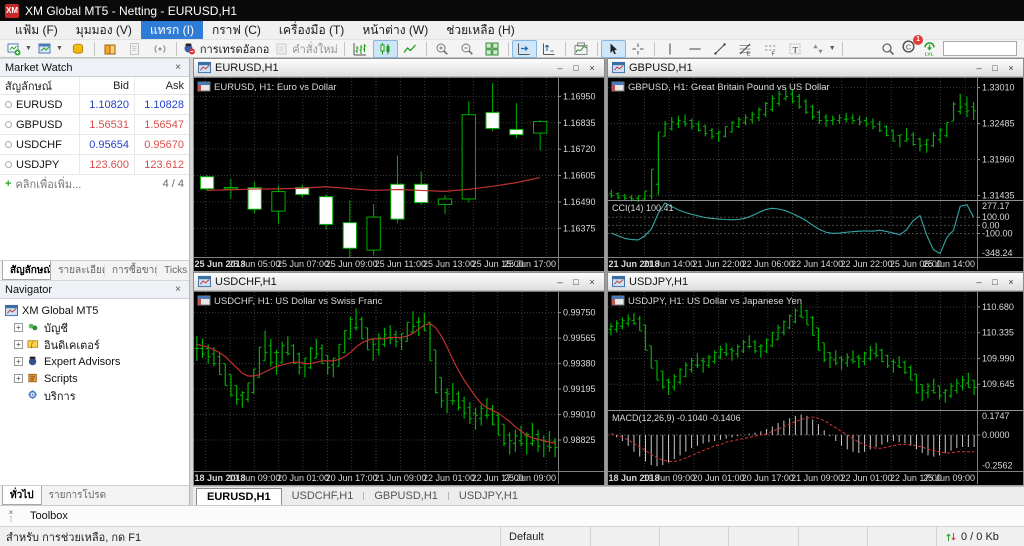  I want to click on add-symbol-row: + คลิกเพื่อเพิ่ม... 4 / 4, so click(94, 184).